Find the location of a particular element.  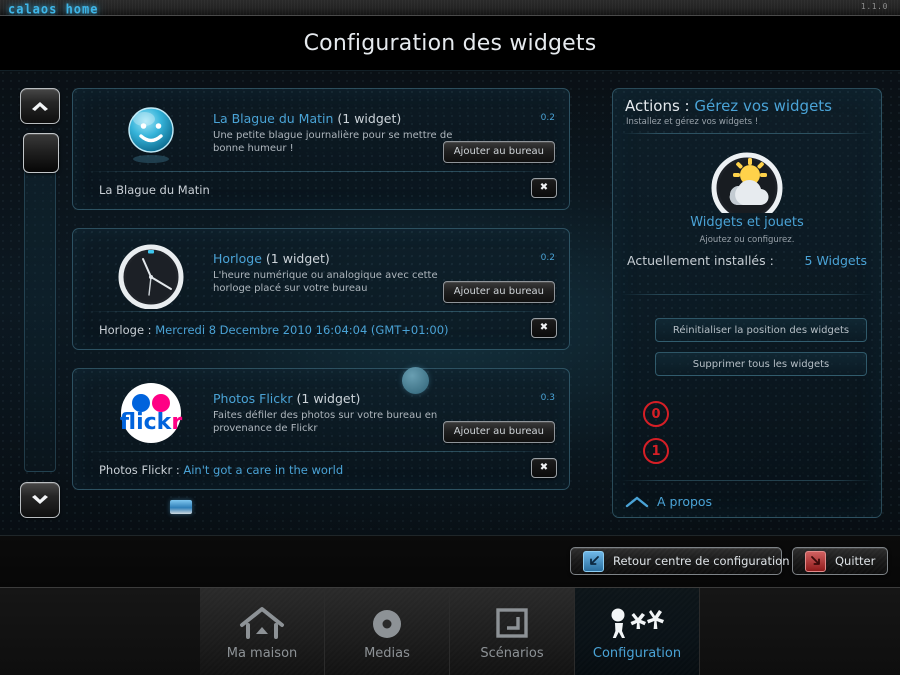

widget-instance-label: La Blague du Matin is located at coordinates (154, 190).